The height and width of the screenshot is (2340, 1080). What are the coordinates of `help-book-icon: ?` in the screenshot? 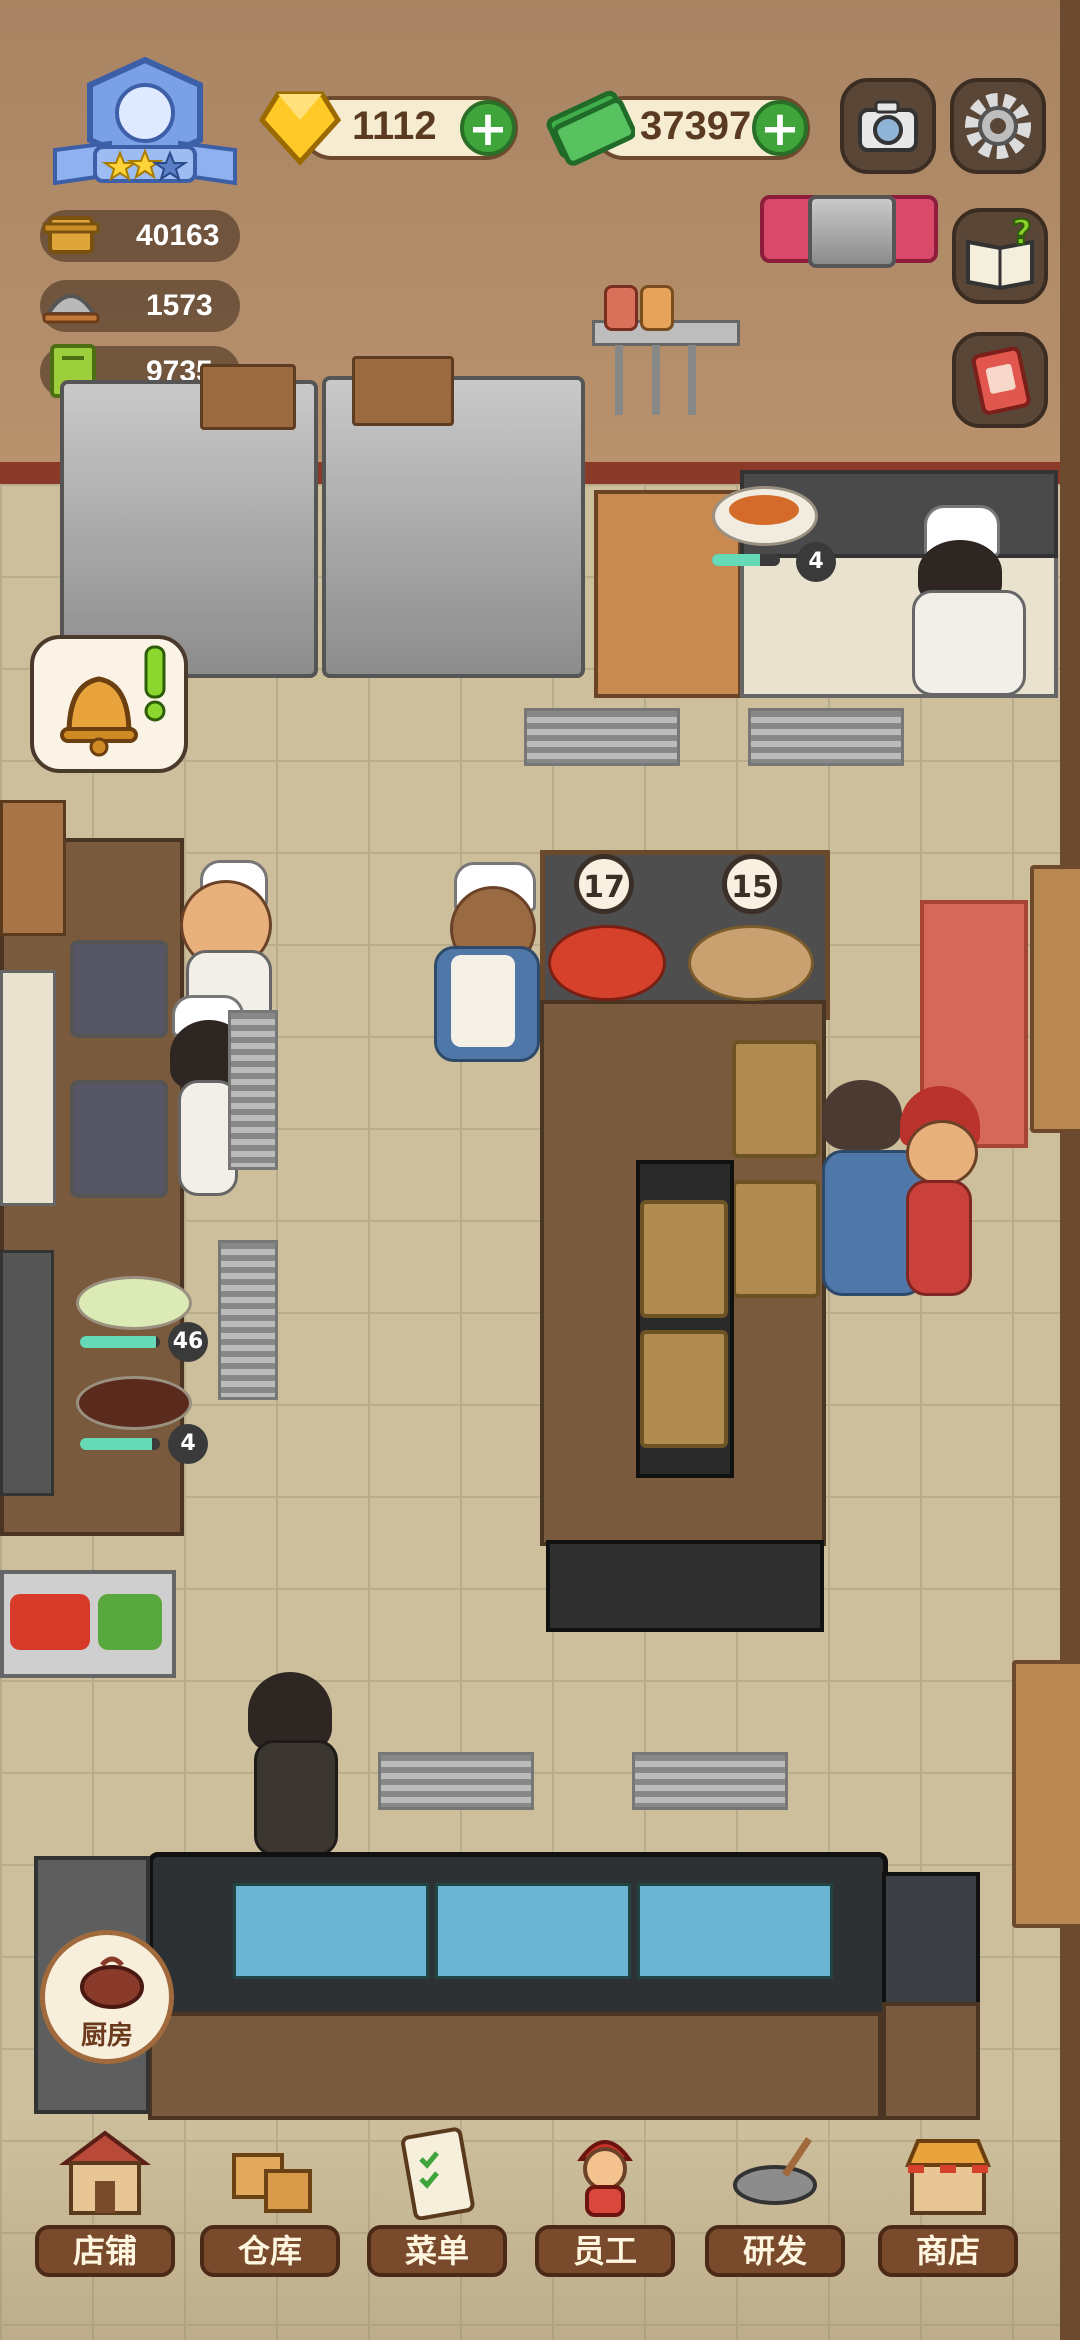 It's located at (1000, 251).